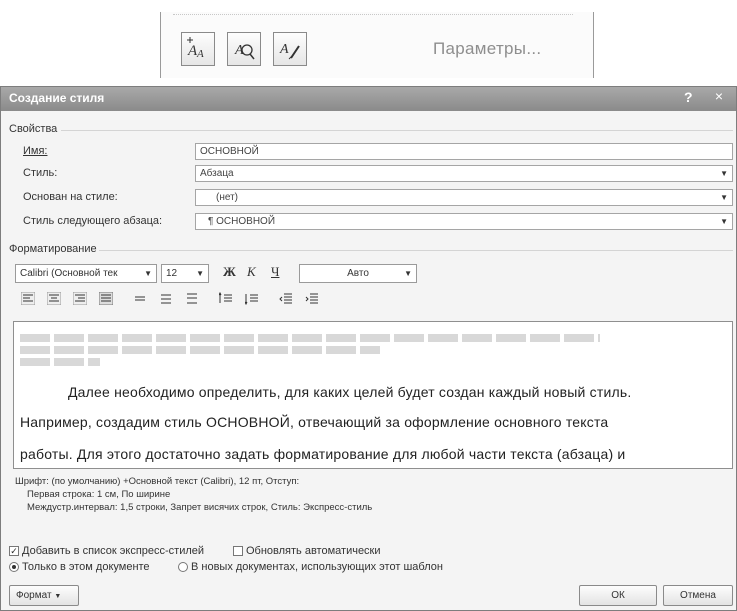 This screenshot has height=611, width=737. What do you see at coordinates (290, 49) in the screenshot?
I see `manage-styles-button: A` at bounding box center [290, 49].